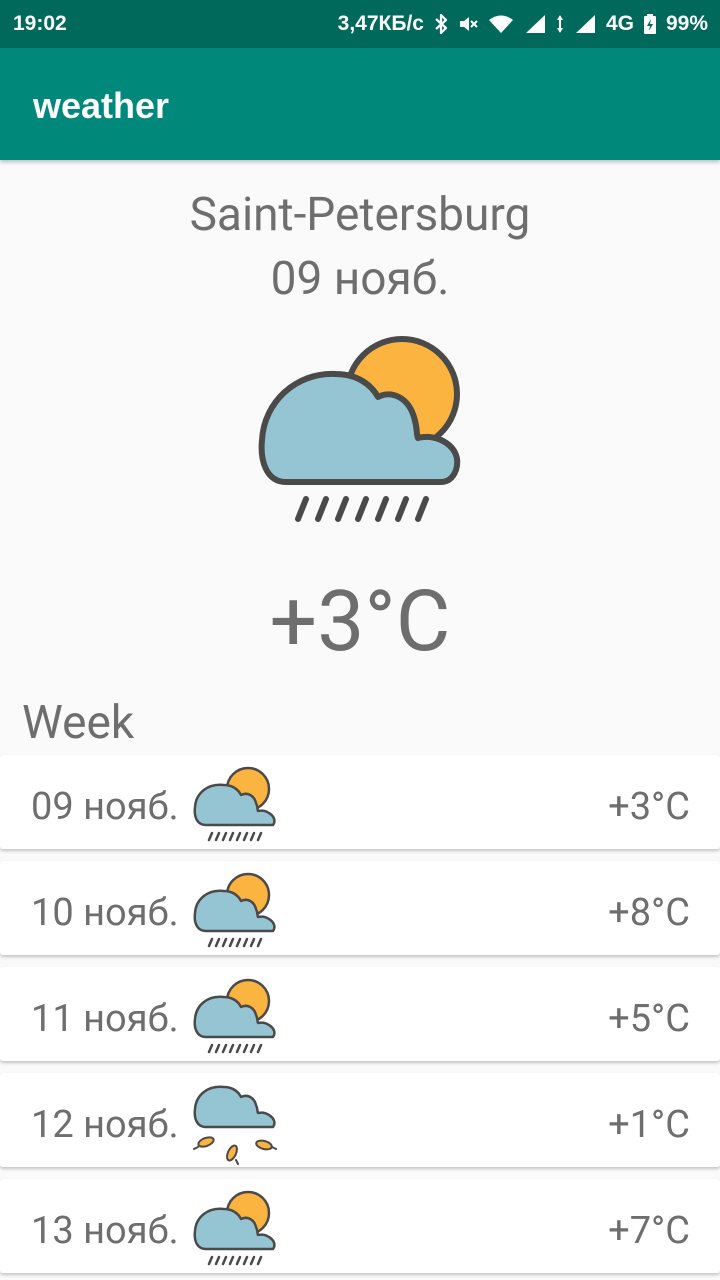 Image resolution: width=720 pixels, height=1280 pixels. Describe the element at coordinates (649, 1019) in the screenshot. I see `forecast-temperature: +5°C` at that location.